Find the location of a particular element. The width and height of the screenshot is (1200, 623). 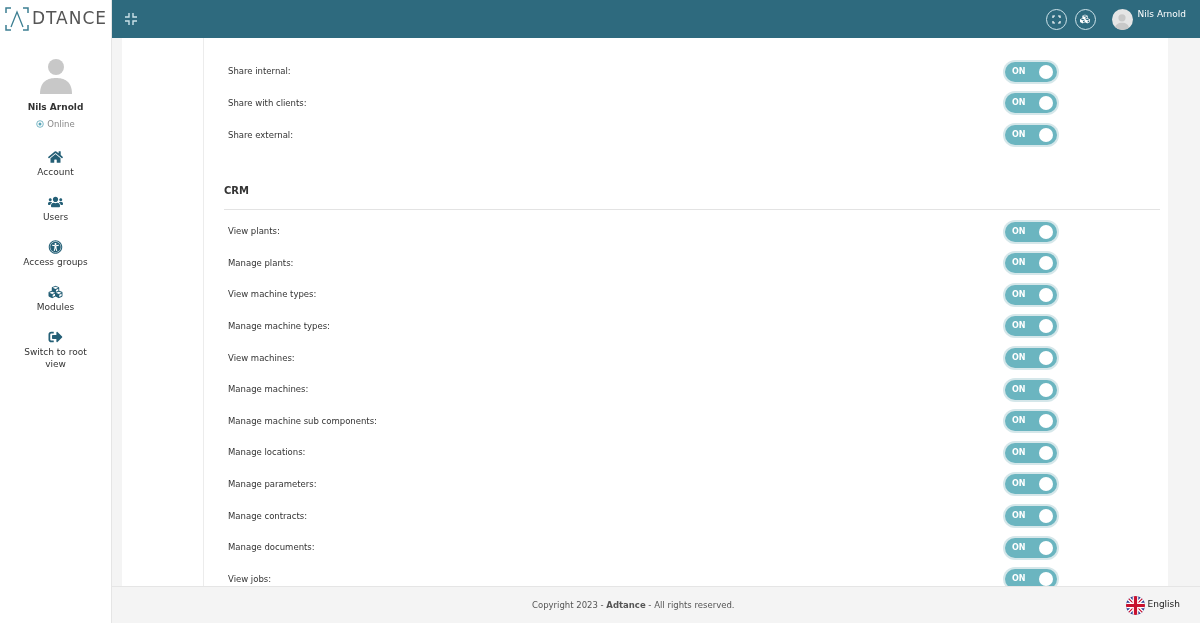

section-title: CRM is located at coordinates (236, 190).